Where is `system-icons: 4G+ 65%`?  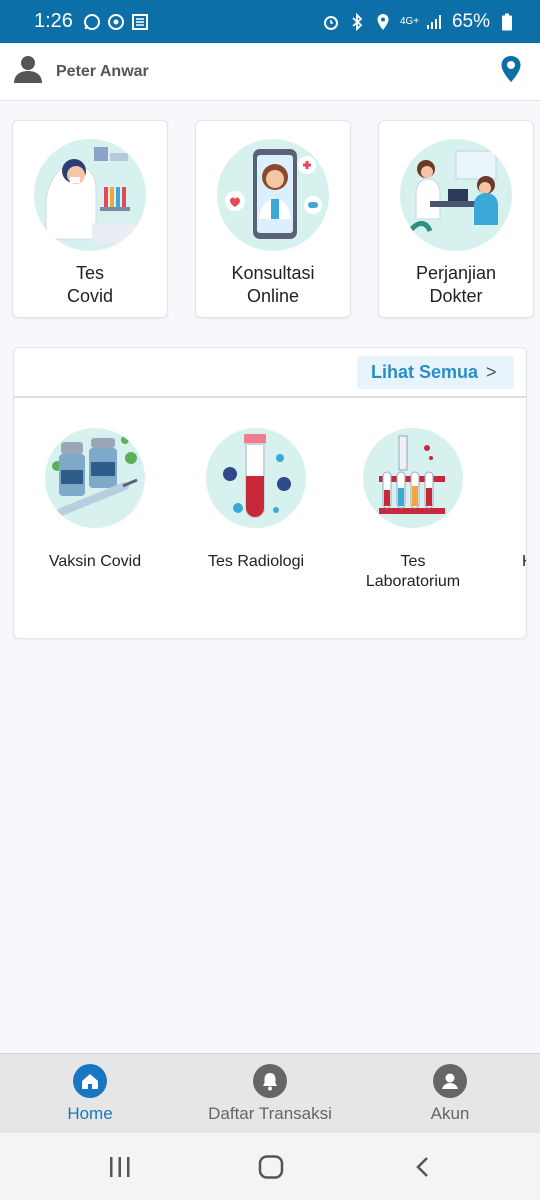 system-icons: 4G+ 65% is located at coordinates (419, 22).